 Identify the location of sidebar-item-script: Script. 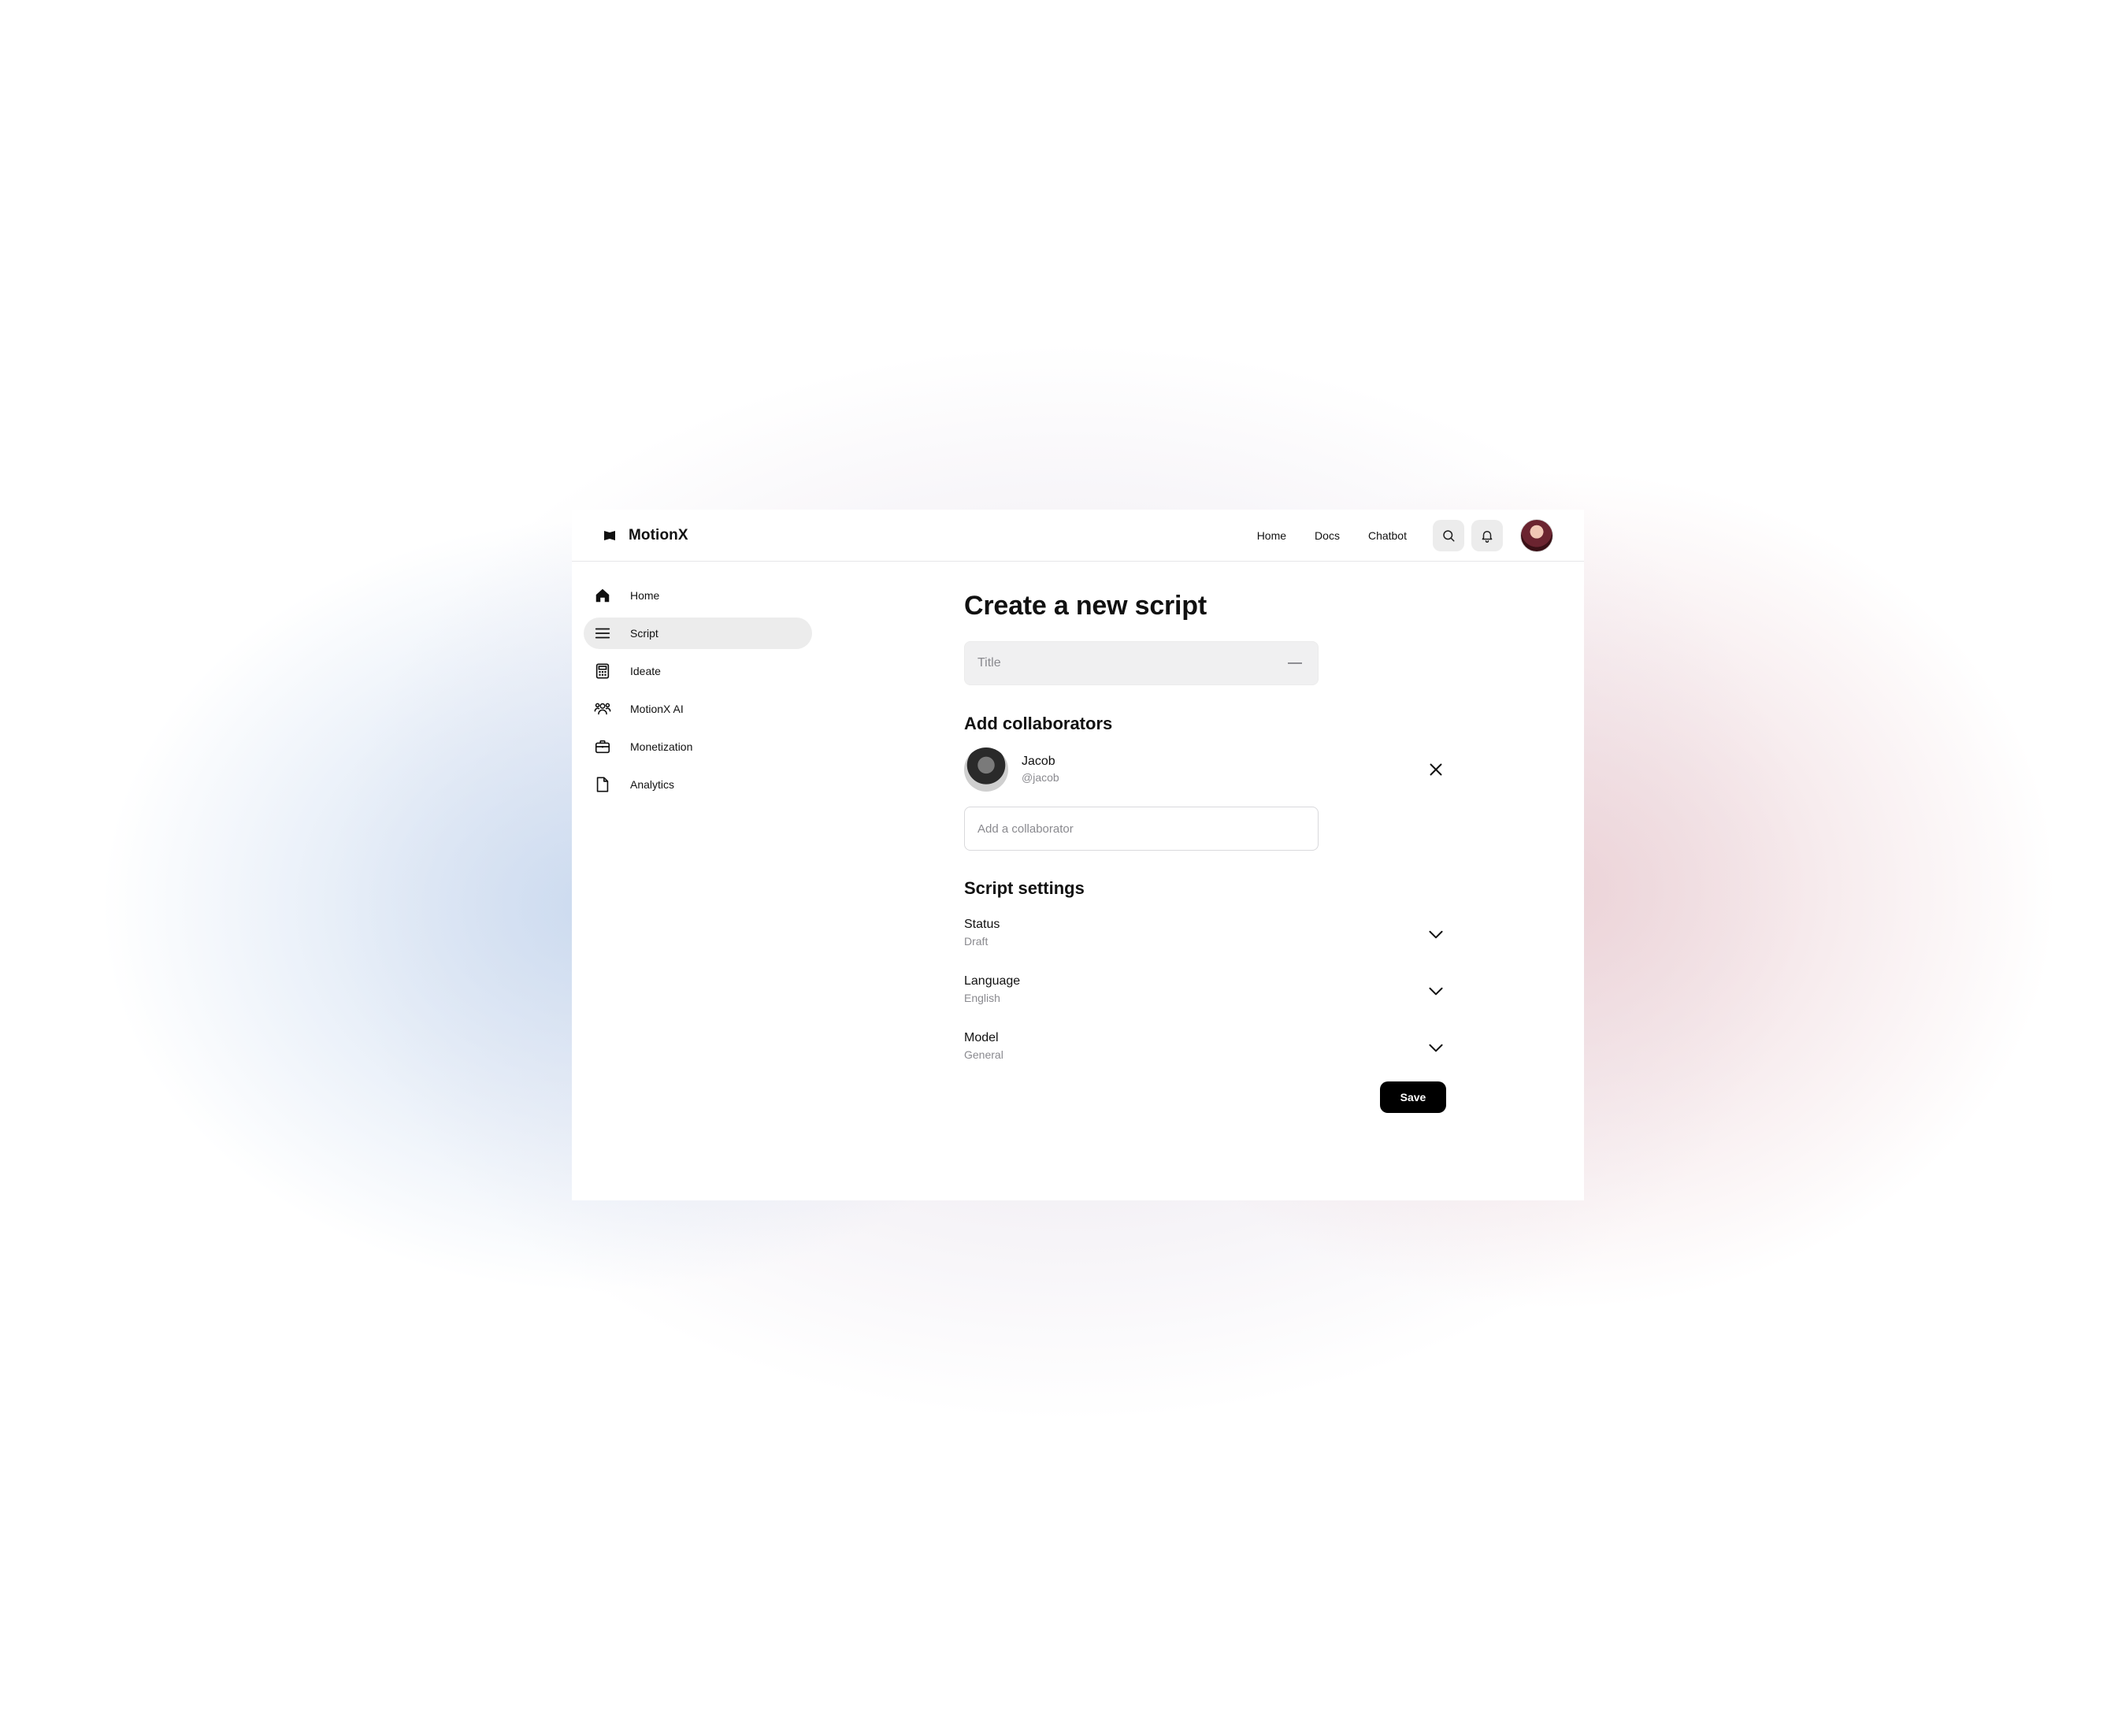
(698, 634).